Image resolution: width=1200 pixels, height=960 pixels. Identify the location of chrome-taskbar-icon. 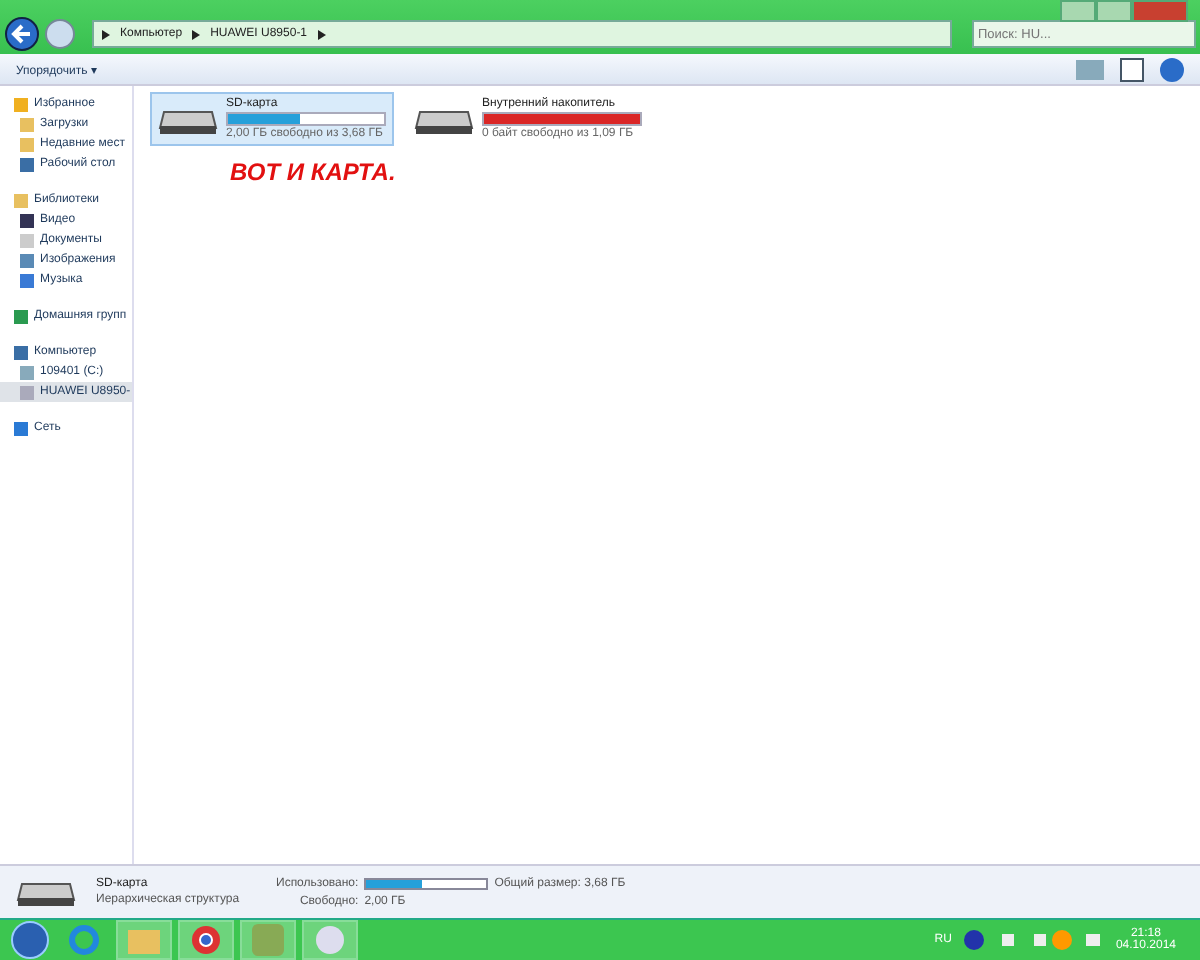
(206, 940).